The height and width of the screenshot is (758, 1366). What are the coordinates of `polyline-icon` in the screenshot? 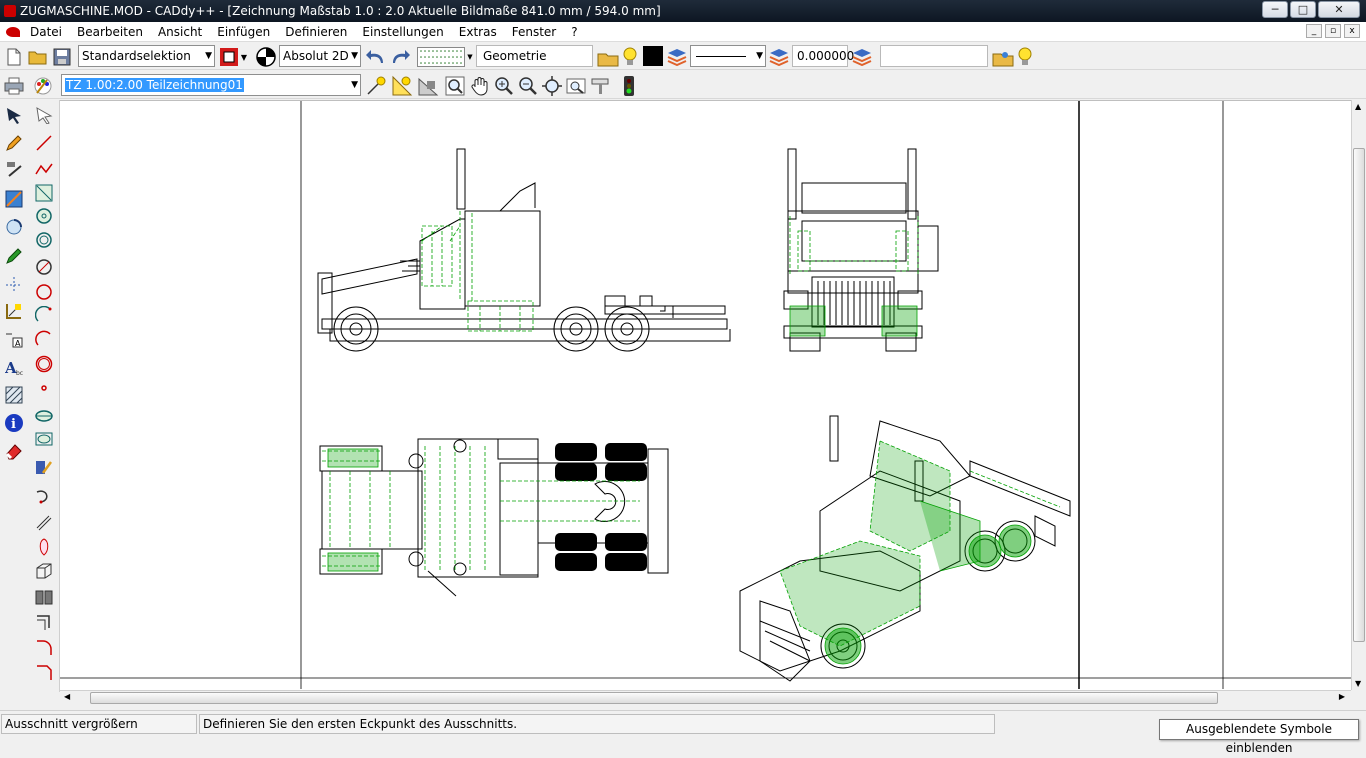 It's located at (44, 169).